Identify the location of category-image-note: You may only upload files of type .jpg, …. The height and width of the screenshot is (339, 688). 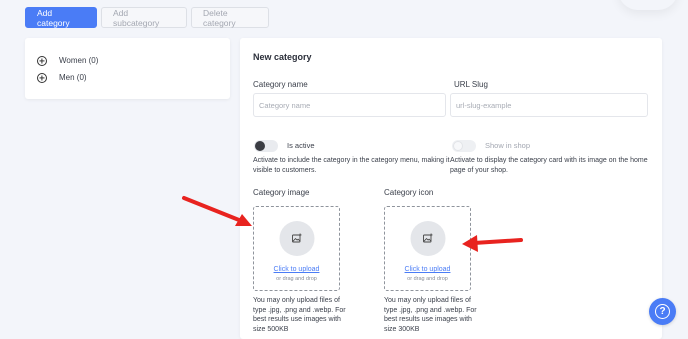
(299, 315).